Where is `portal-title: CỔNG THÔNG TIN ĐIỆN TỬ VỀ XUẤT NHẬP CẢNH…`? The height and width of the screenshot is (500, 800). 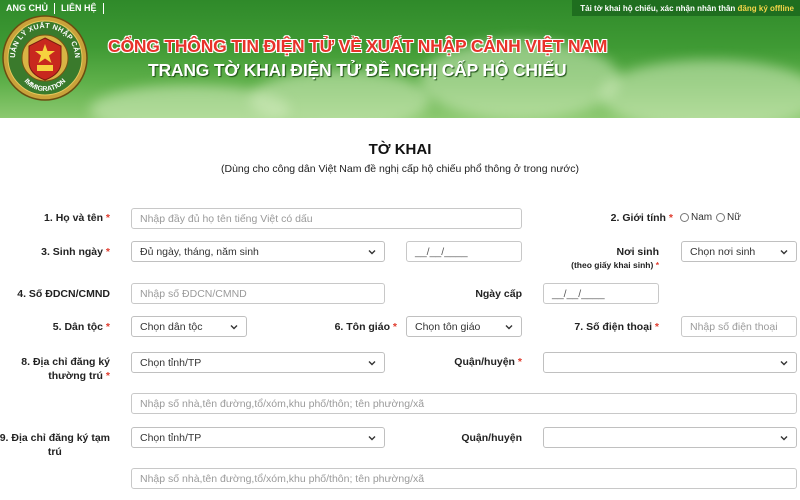 portal-title: CỔNG THÔNG TIN ĐIỆN TỬ VỀ XUẤT NHẬP CẢNH… is located at coordinates (358, 46).